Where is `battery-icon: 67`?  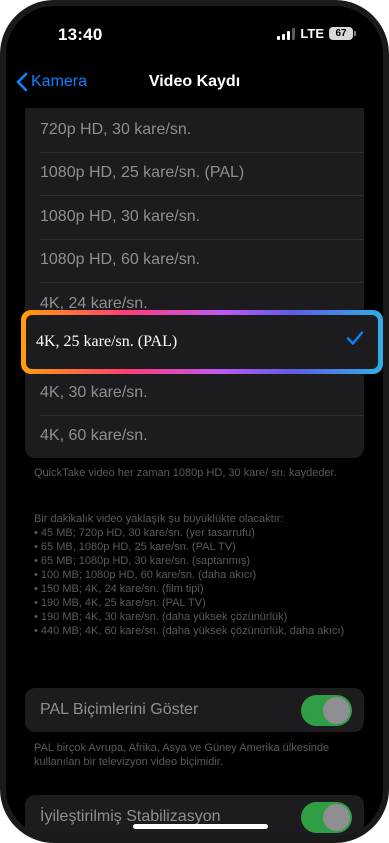 battery-icon: 67 is located at coordinates (342, 33).